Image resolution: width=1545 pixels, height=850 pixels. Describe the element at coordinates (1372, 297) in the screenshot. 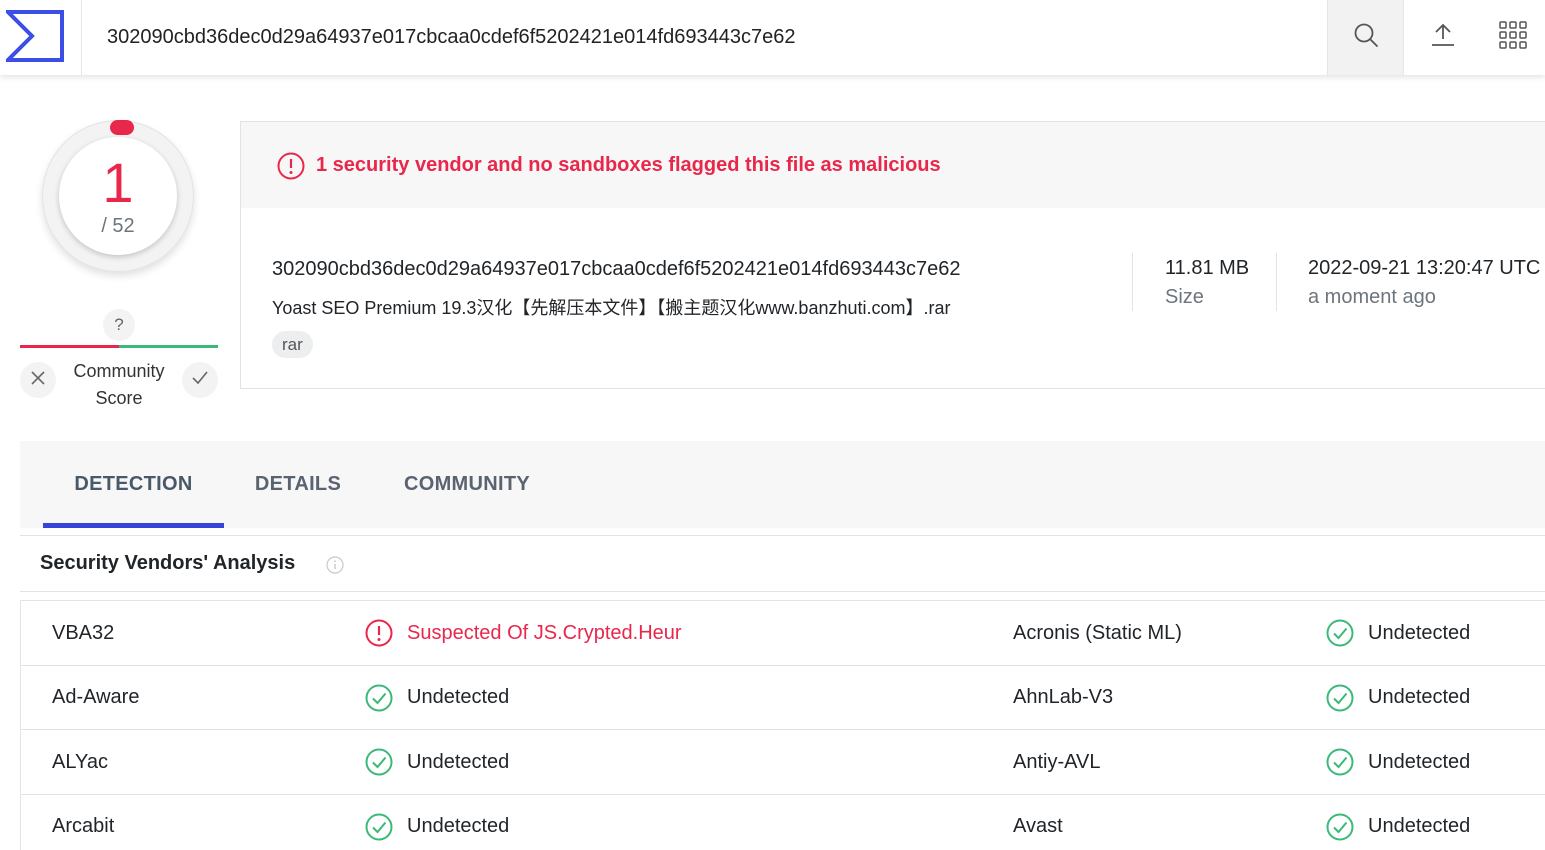

I see `analysis-date-relative: a moment ago` at that location.